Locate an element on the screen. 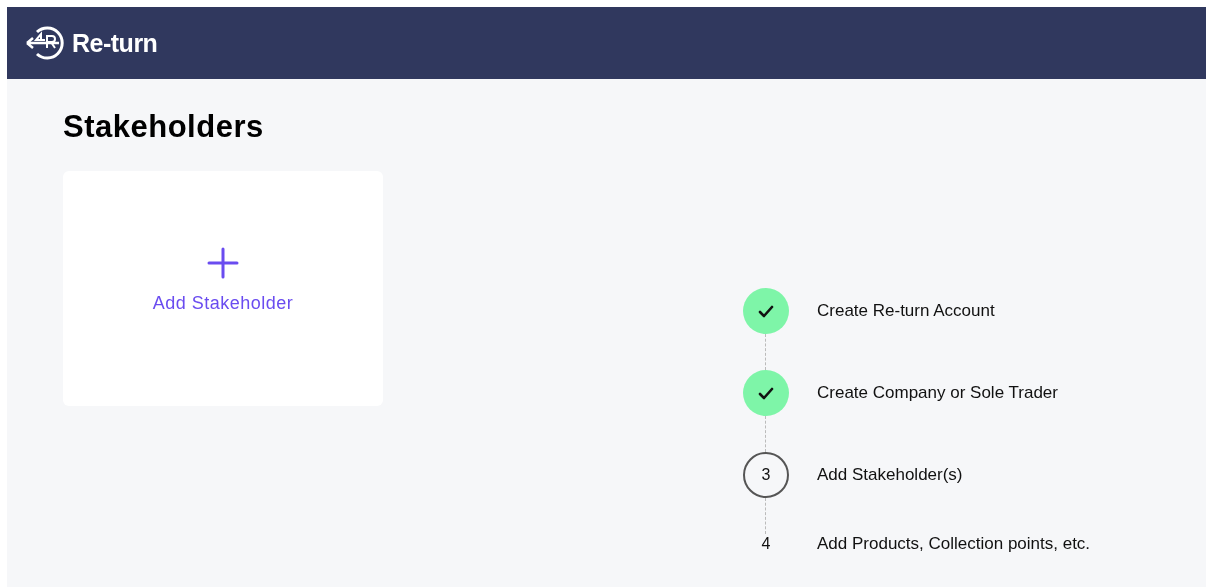 This screenshot has width=1206, height=587. step-label: Add Stakeholder(s) is located at coordinates (890, 475).